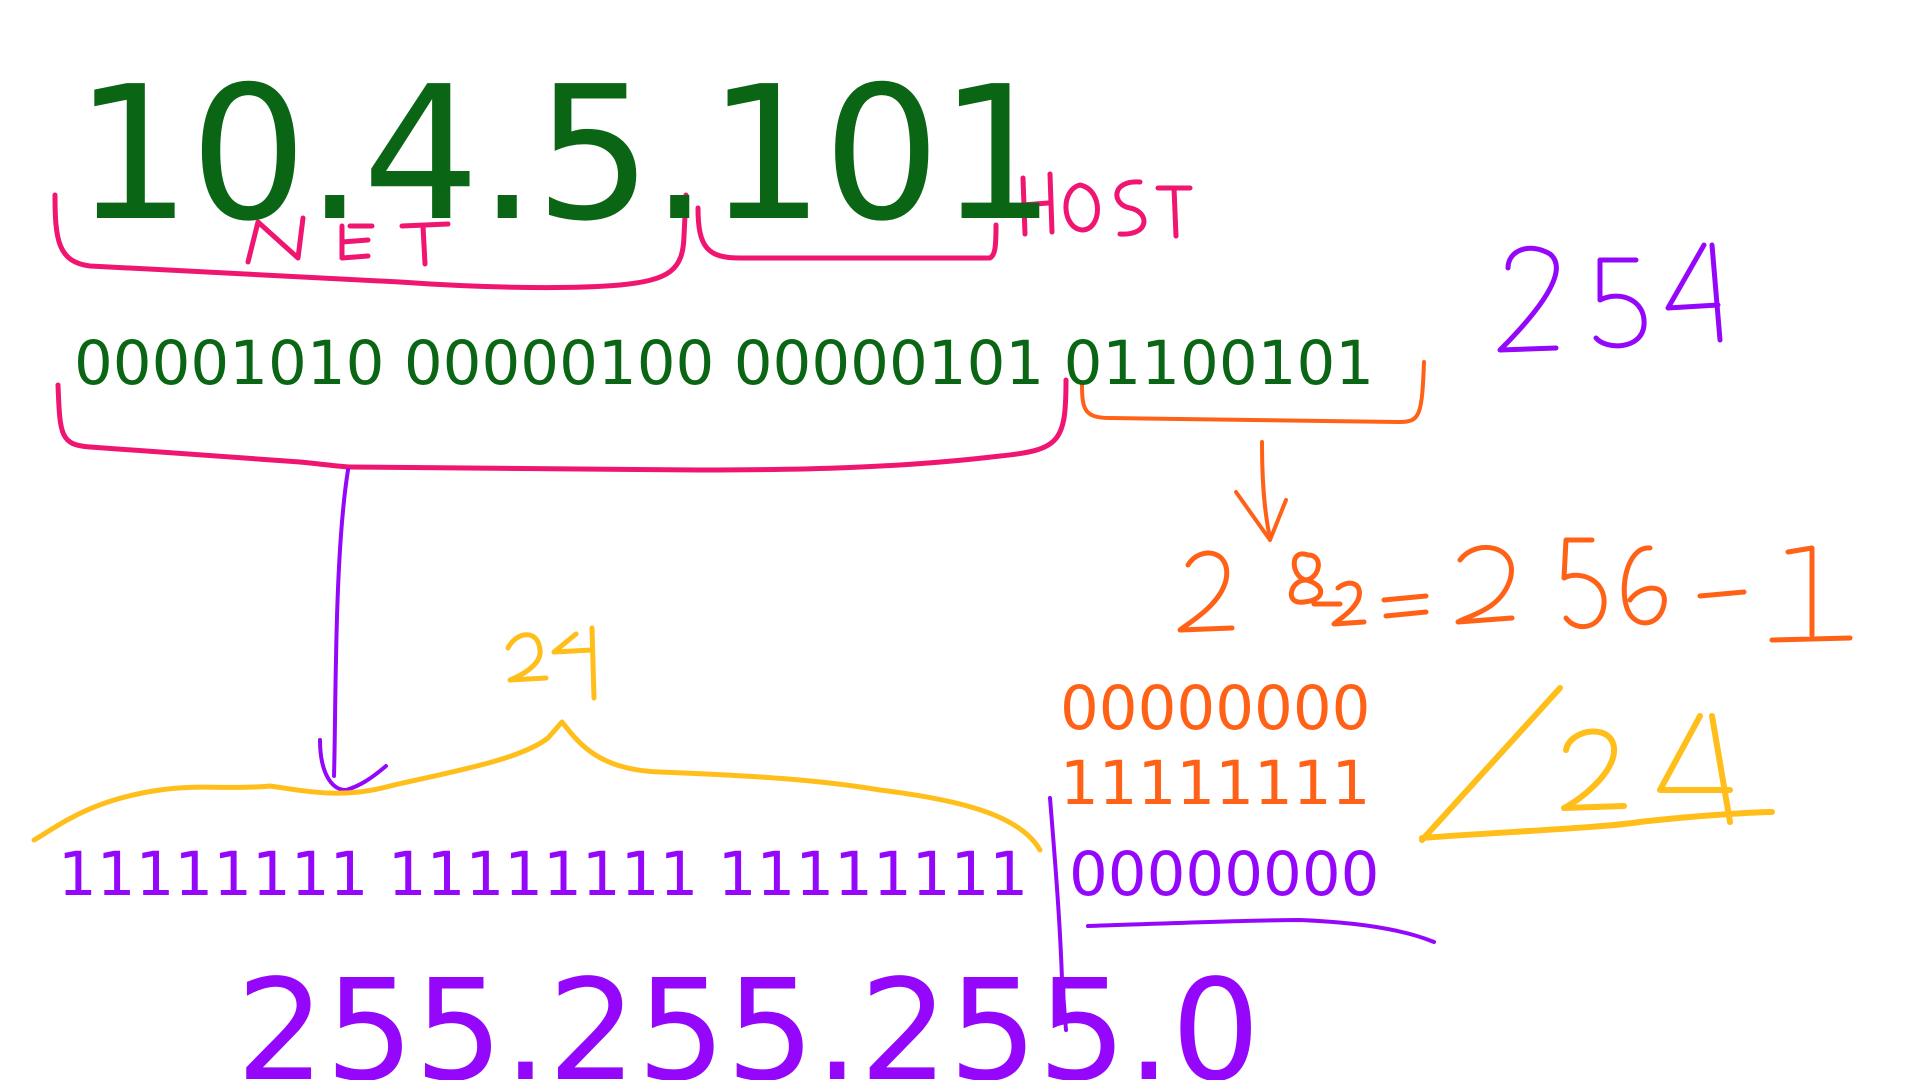 The height and width of the screenshot is (1080, 1920). What do you see at coordinates (543, 874) in the screenshot?
I see `mask-binary: 11111111 11111111 11111111` at bounding box center [543, 874].